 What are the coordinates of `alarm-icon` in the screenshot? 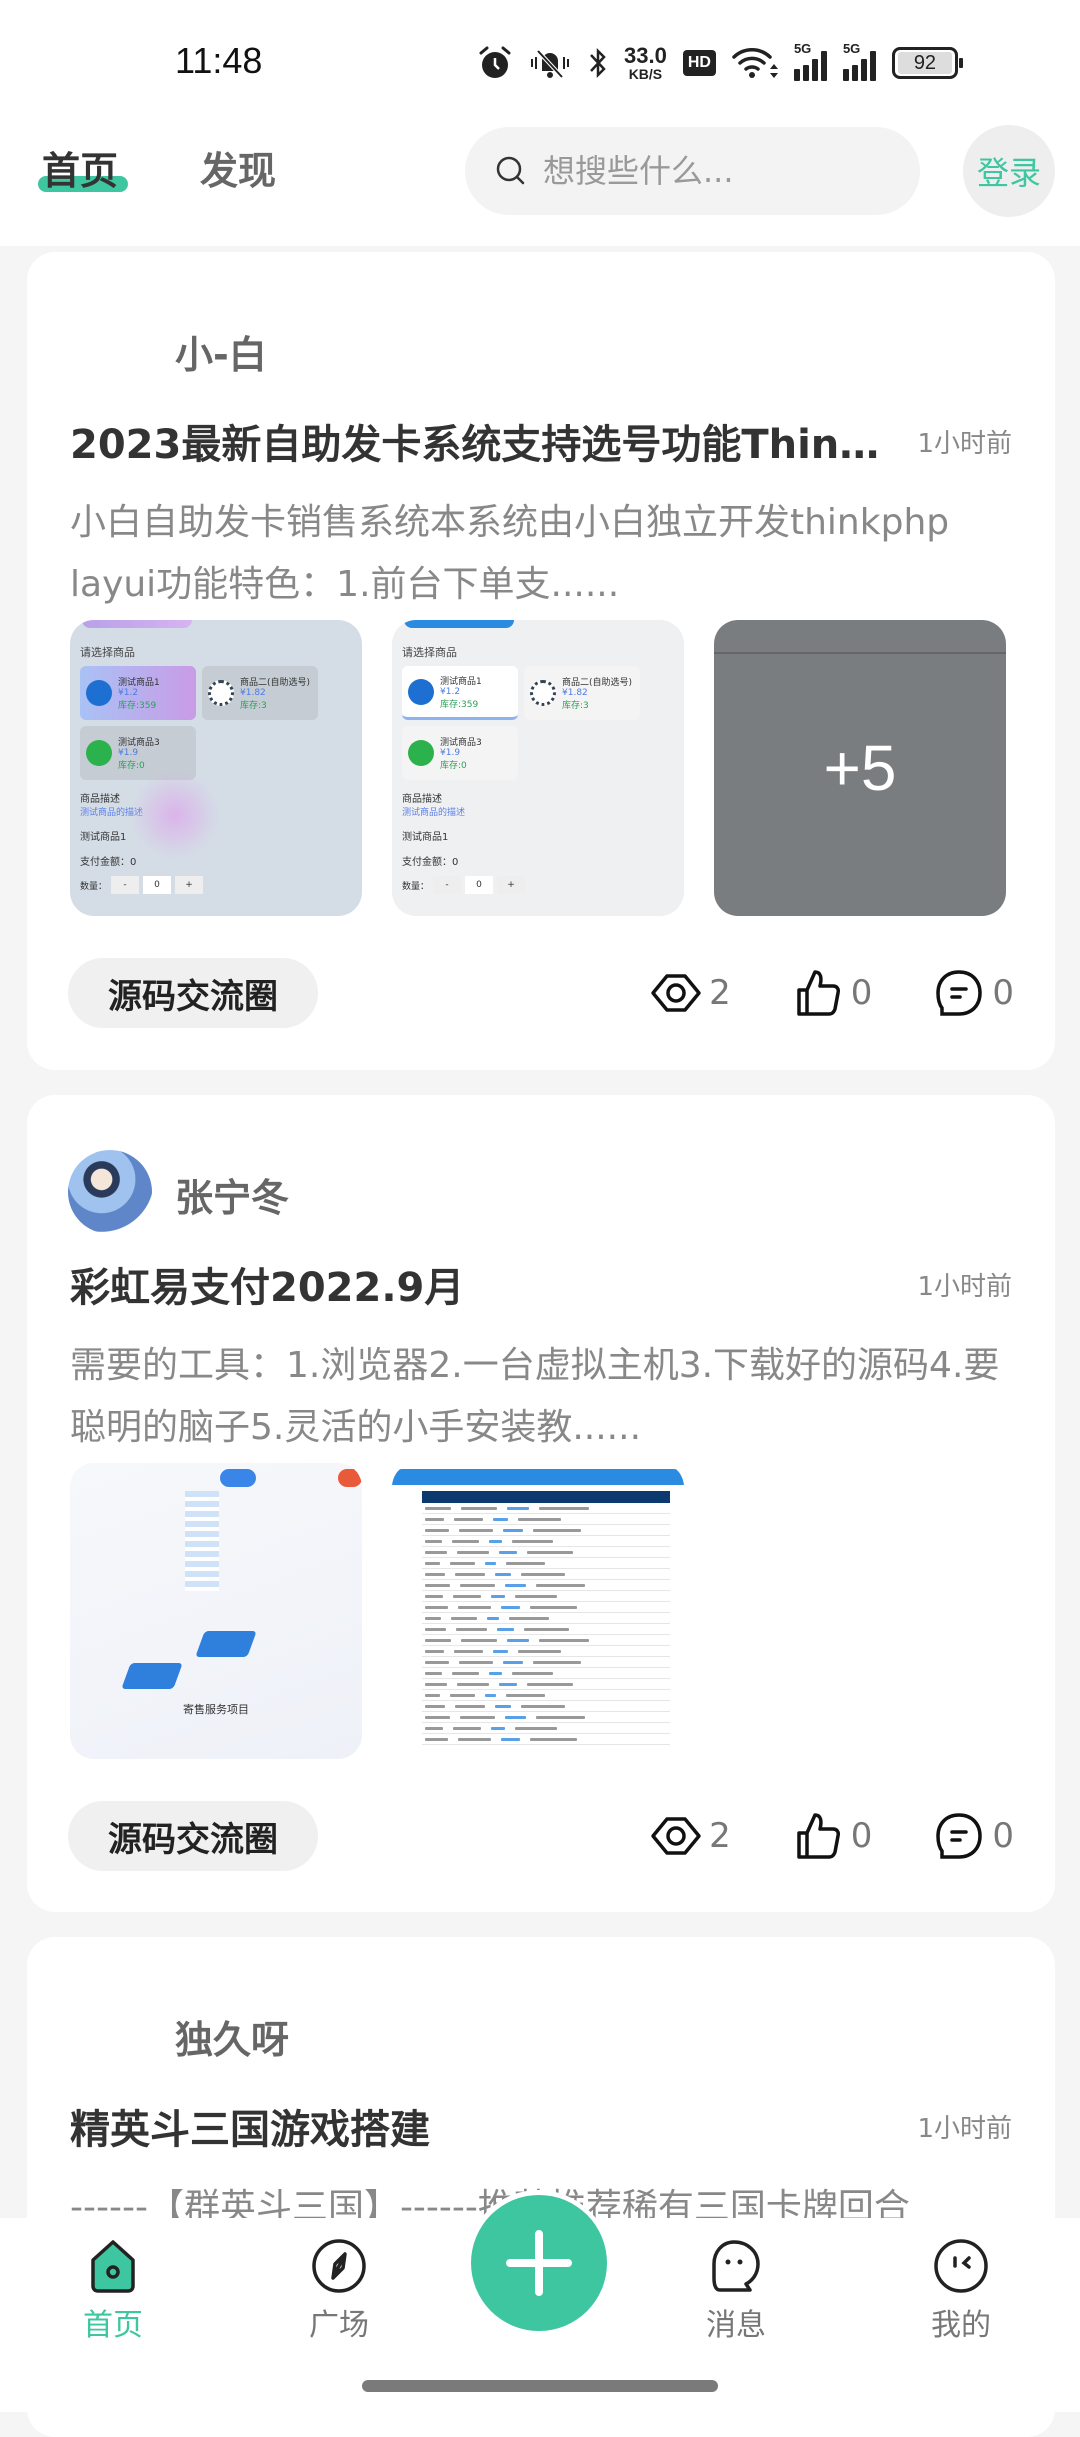 It's located at (495, 63).